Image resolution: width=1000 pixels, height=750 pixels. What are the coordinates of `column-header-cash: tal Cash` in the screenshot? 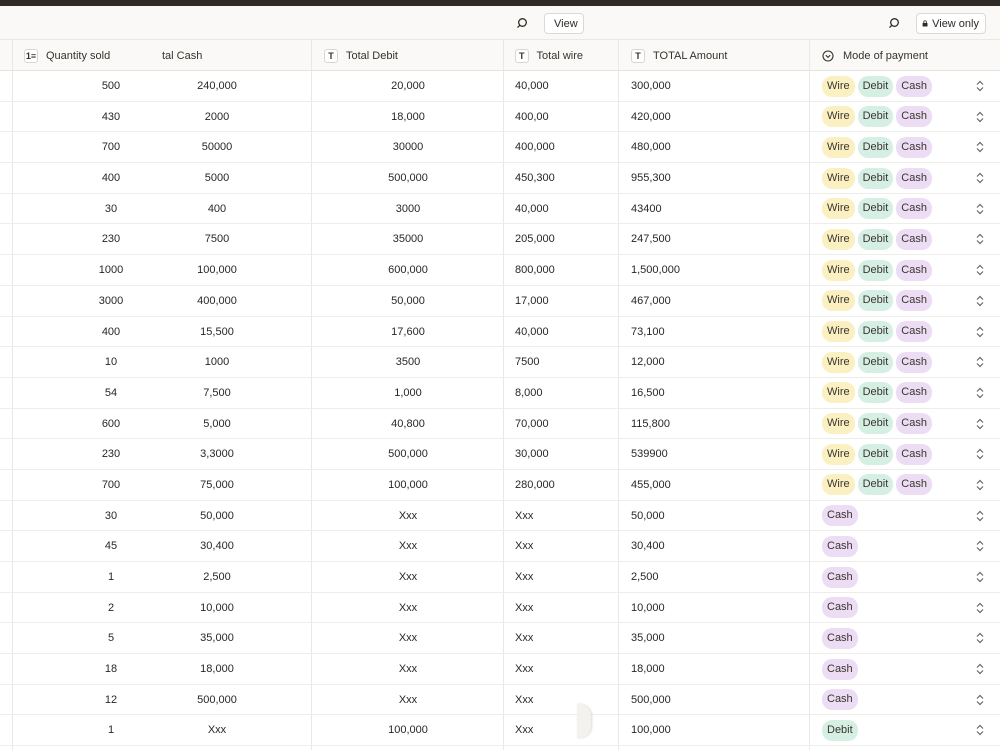 It's located at (232, 55).